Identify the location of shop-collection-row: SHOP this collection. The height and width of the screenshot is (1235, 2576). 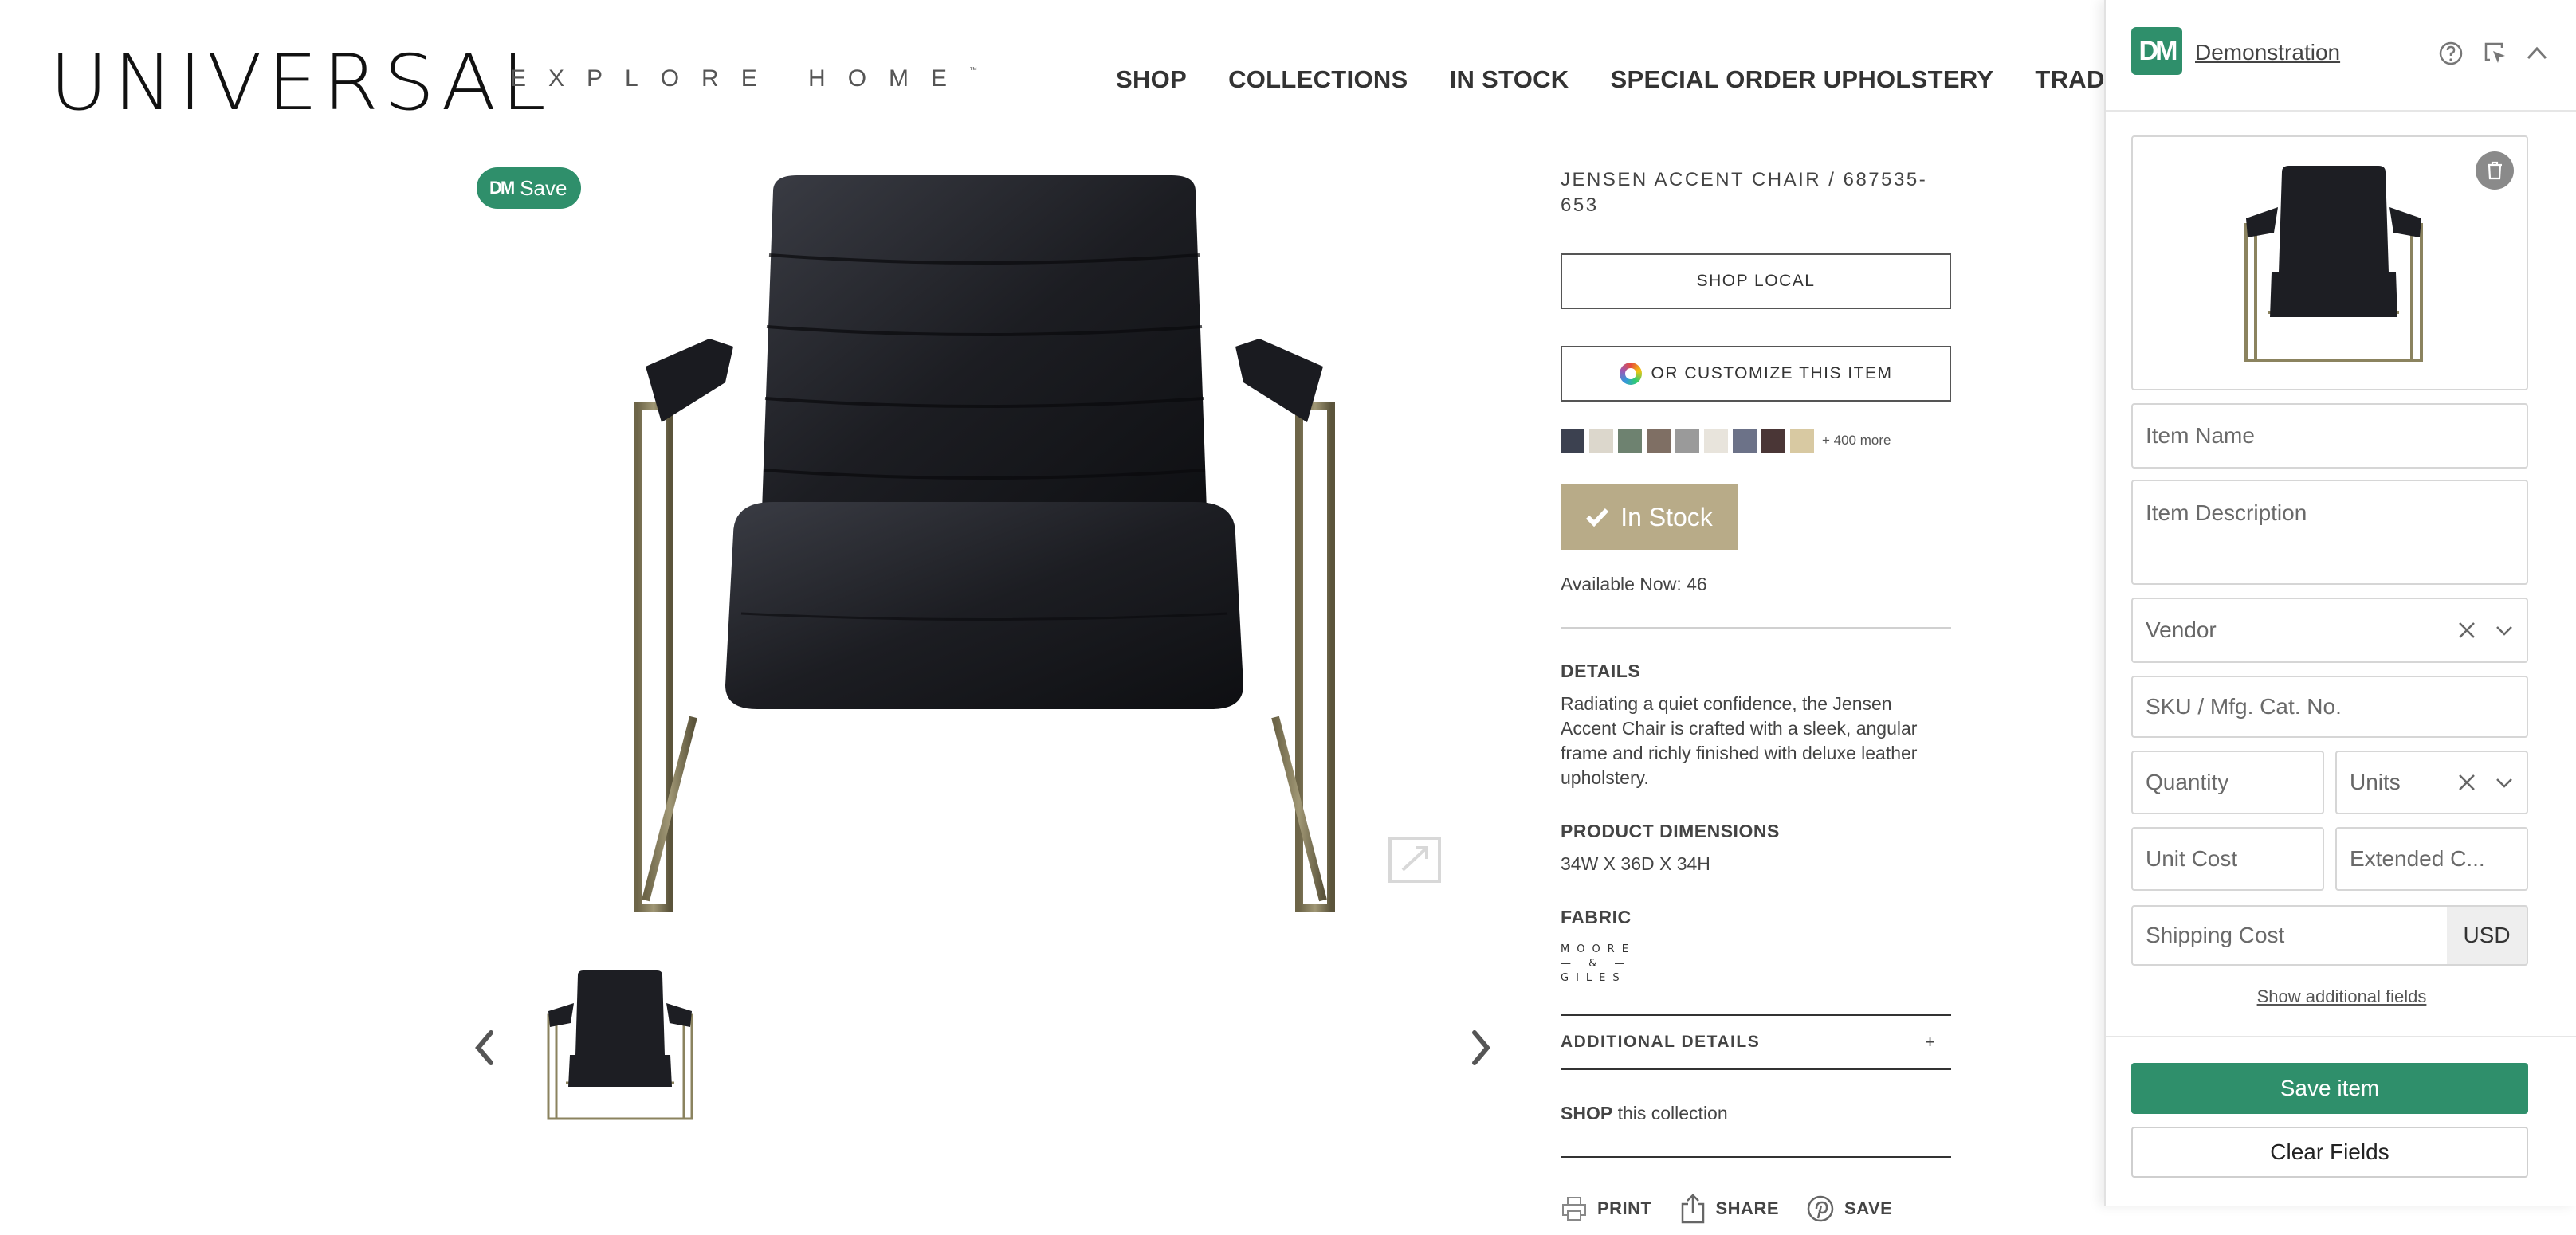
(1756, 1114).